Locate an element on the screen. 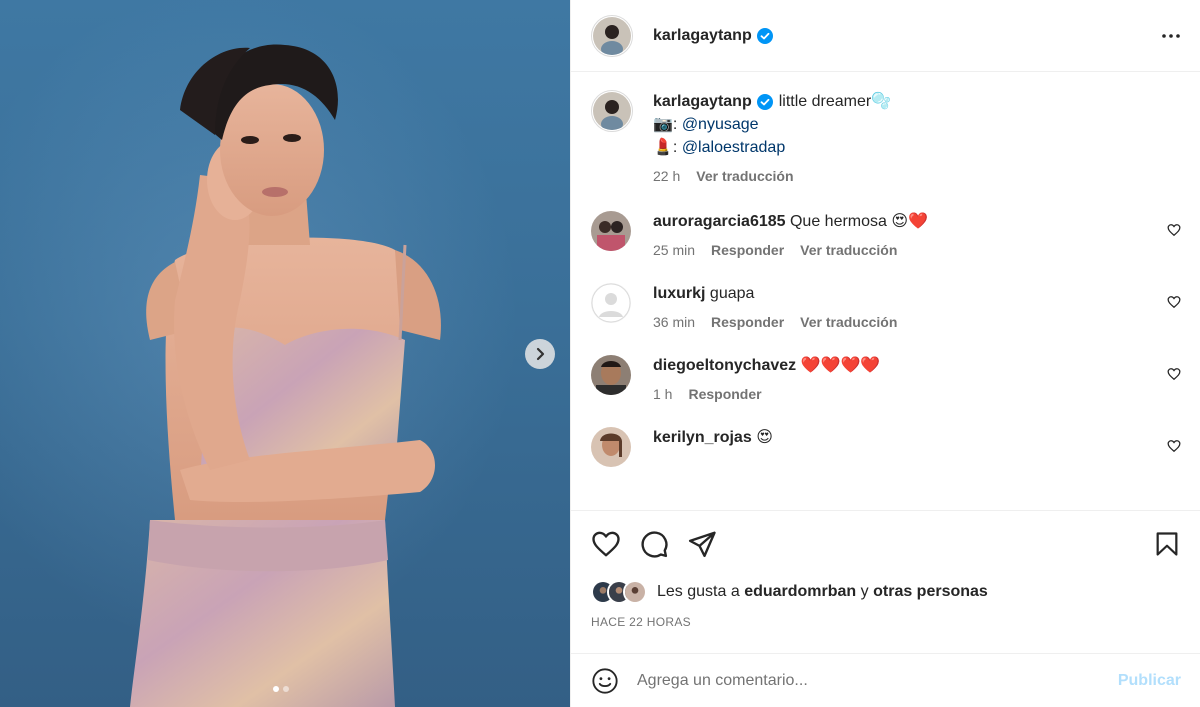  comment-bubble-icon is located at coordinates (654, 544).